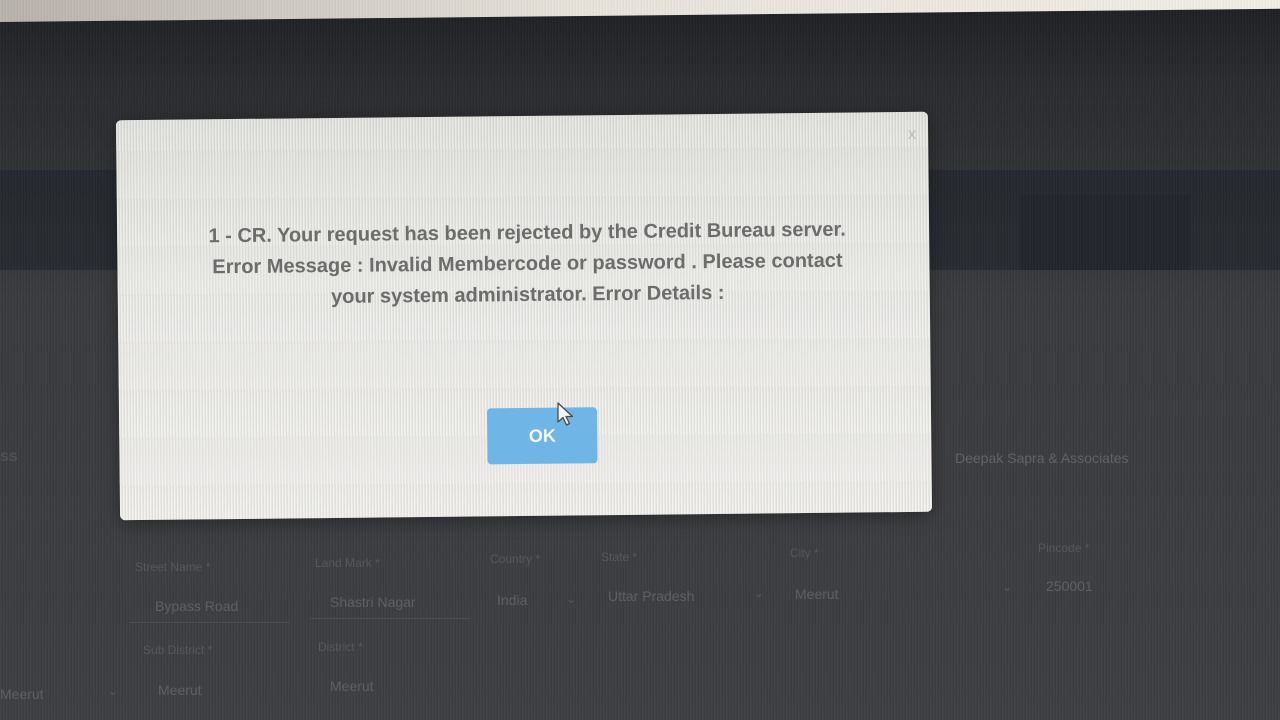 This screenshot has height=720, width=1280. I want to click on street-input: Bypass Road, so click(196, 606).